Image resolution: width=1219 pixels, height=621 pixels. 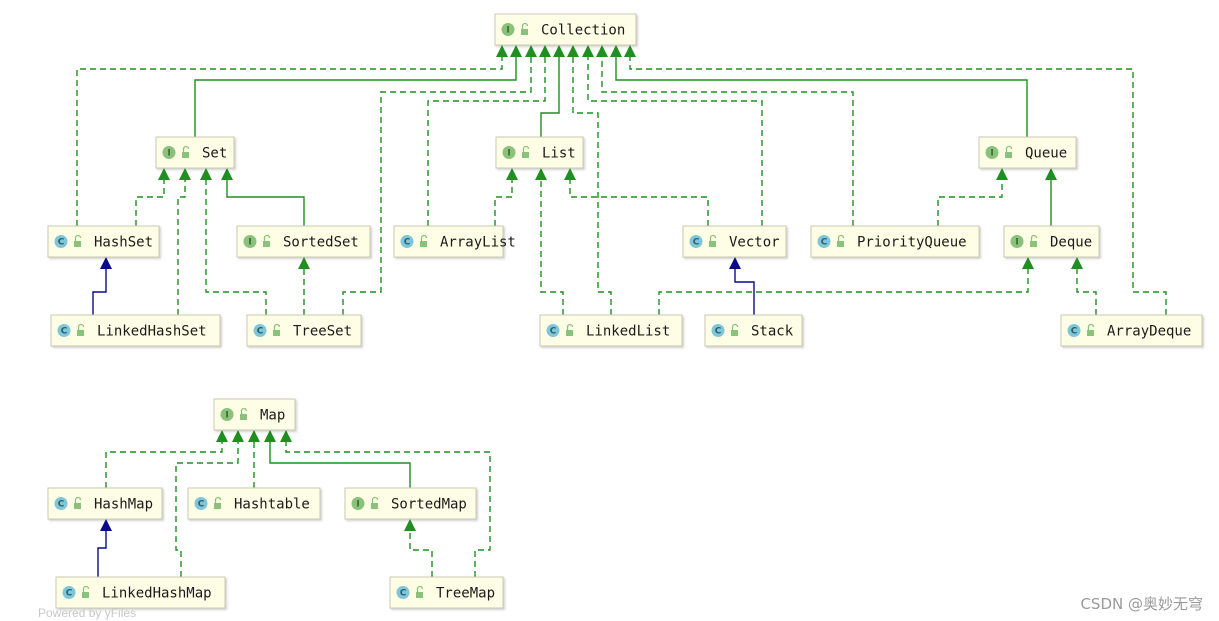 I want to click on node-list: I List, so click(x=539, y=152).